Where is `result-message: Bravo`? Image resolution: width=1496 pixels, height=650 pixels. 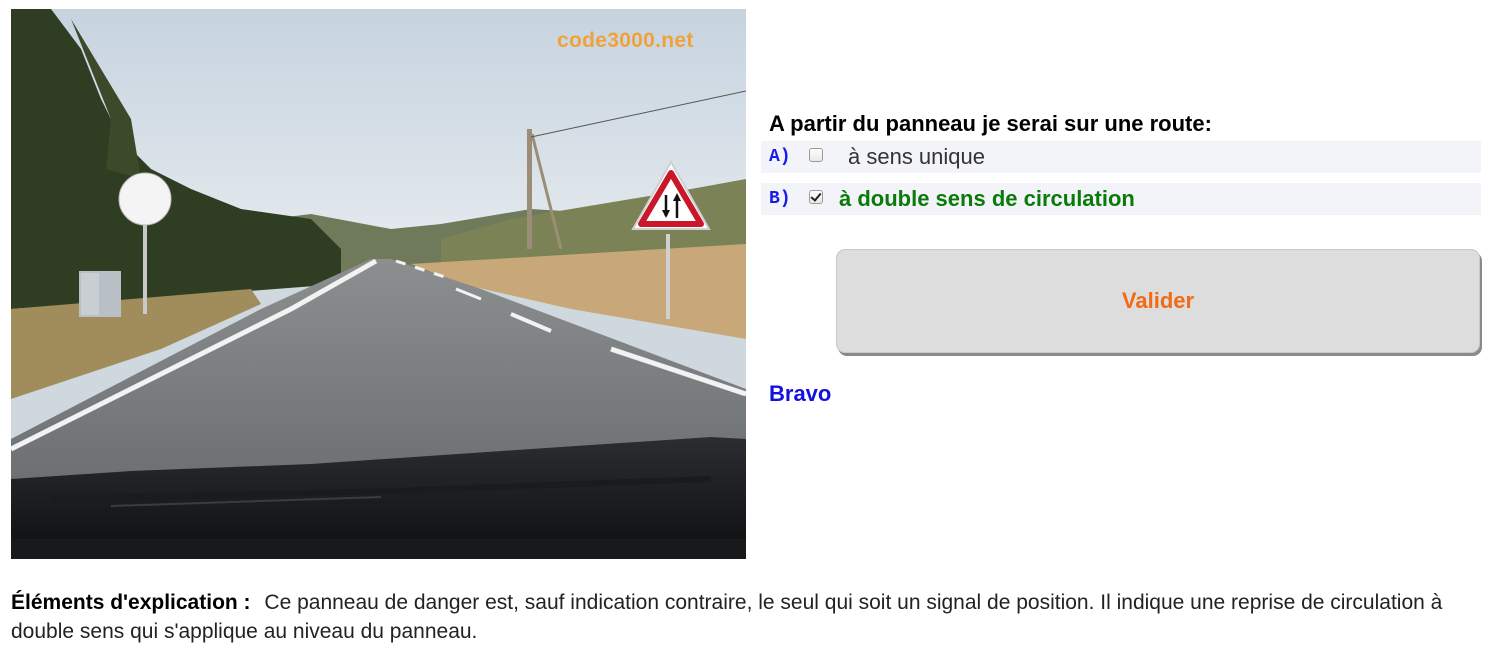
result-message: Bravo is located at coordinates (800, 393).